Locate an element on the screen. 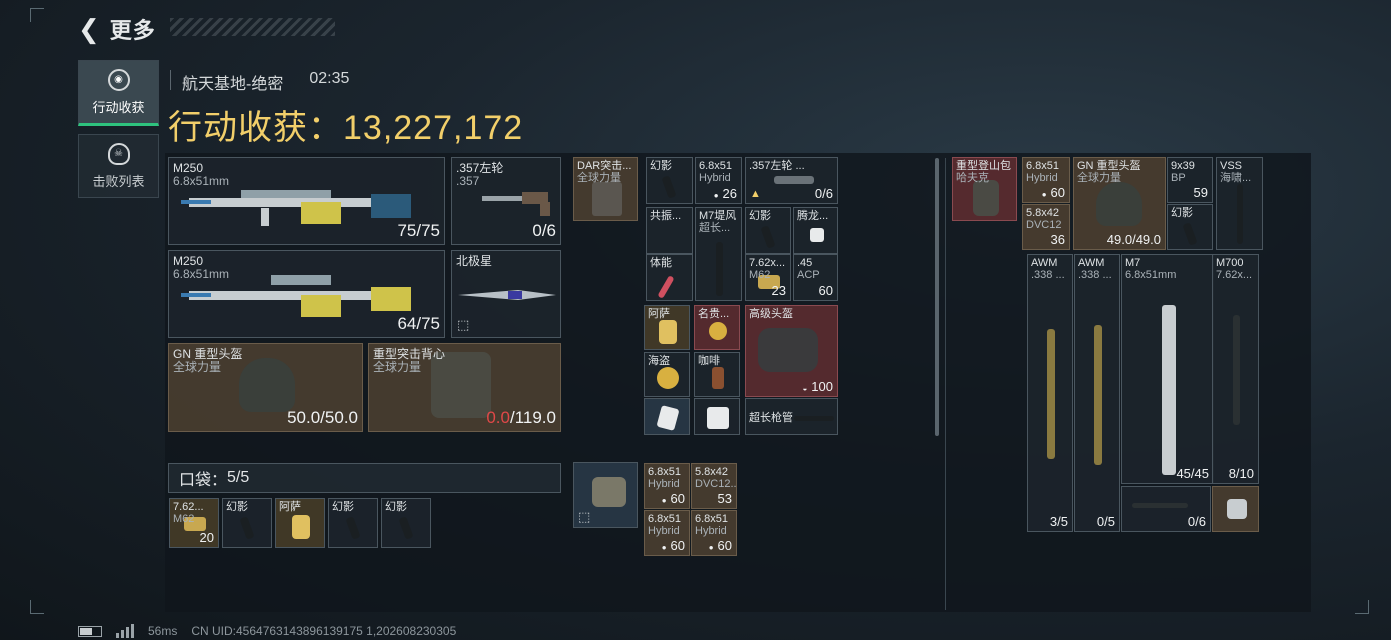 The height and width of the screenshot is (640, 1391). backpack-item: GN 重型头盔 全球力量 49.0/49.0 is located at coordinates (1119, 203).